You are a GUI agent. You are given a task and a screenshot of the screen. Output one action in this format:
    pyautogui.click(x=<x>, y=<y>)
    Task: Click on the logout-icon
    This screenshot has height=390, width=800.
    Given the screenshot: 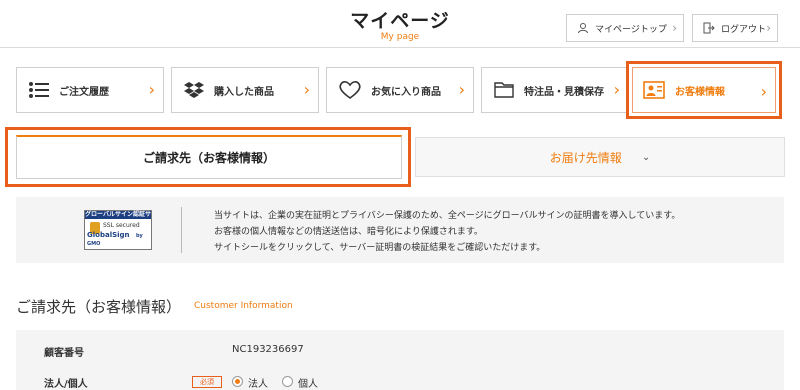 What is the action you would take?
    pyautogui.click(x=709, y=28)
    